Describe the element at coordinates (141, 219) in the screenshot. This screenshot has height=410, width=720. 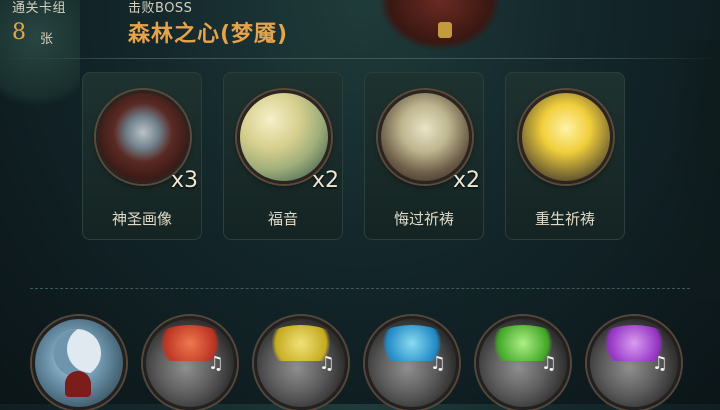
I see `card-name: 神圣画像` at that location.